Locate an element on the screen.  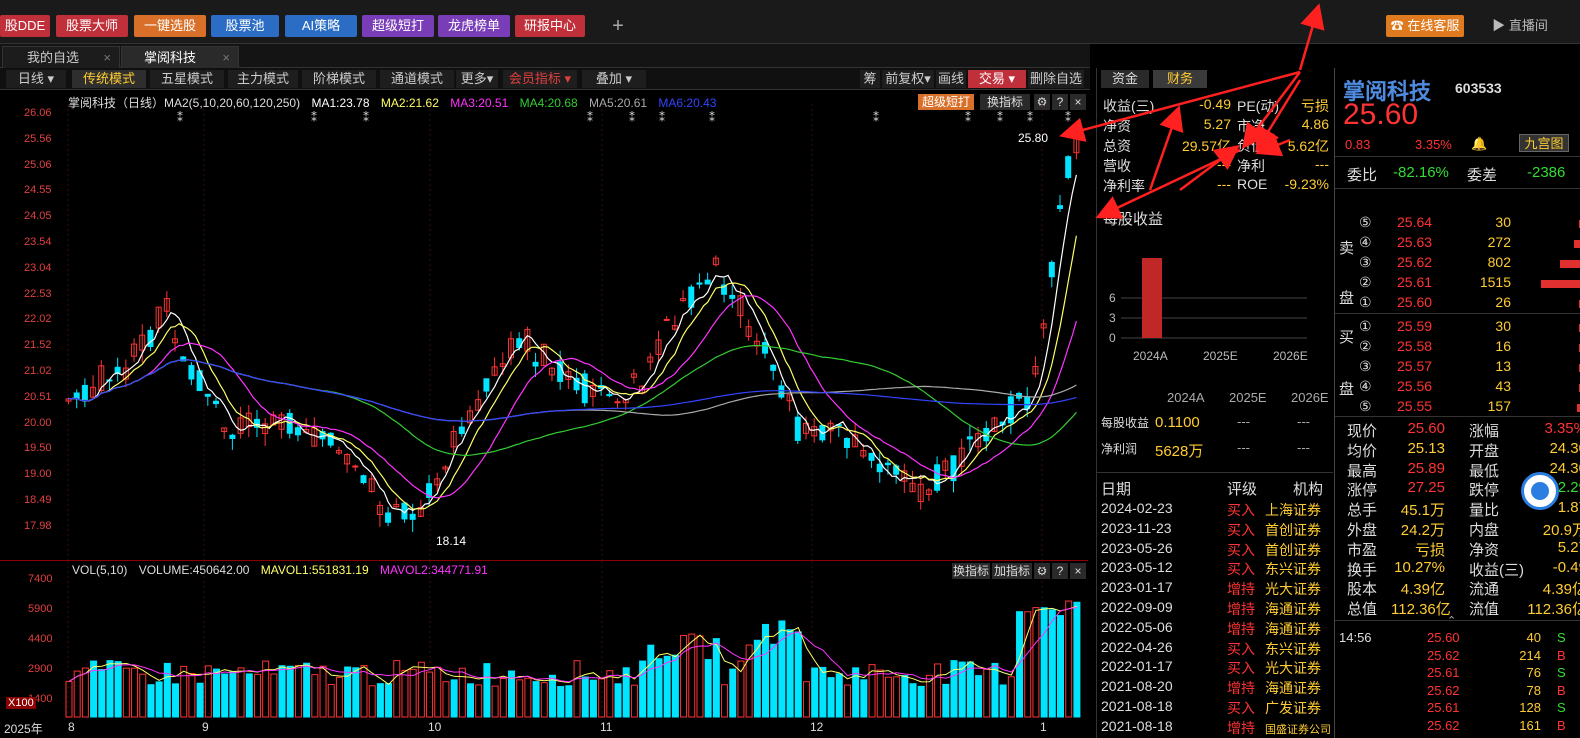
sell-level: ④ 25.63 272 is located at coordinates (1457, 244).